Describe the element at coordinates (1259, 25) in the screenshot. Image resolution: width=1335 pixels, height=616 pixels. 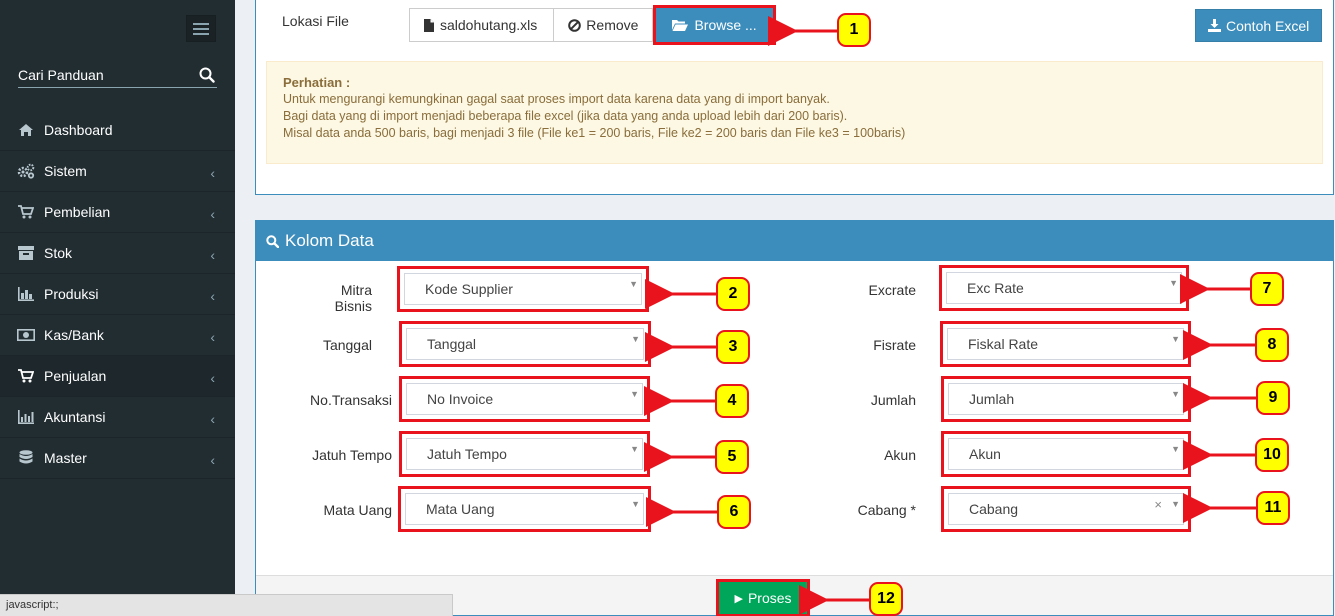
I see `contoh-excel-button: Contoh Excel` at that location.